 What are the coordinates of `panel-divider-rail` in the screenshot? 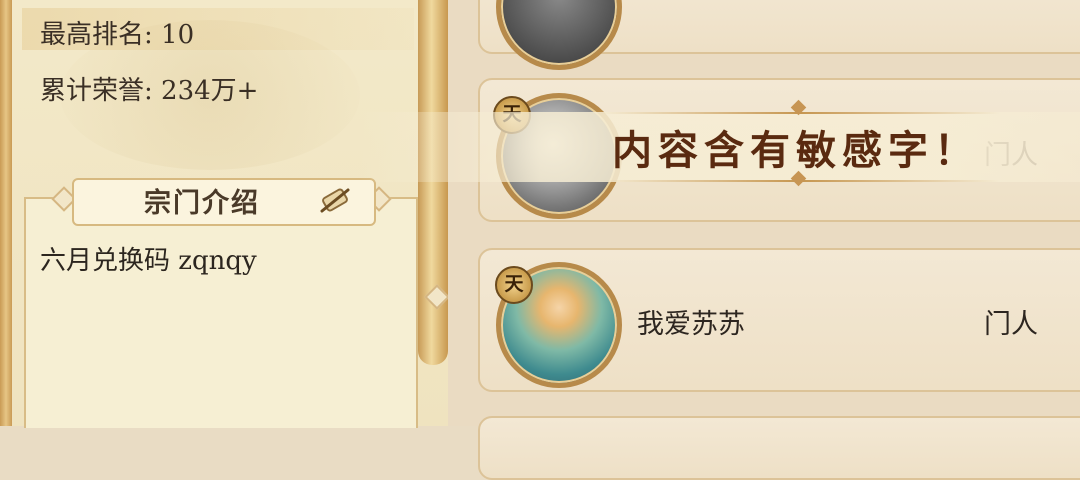 It's located at (433, 182).